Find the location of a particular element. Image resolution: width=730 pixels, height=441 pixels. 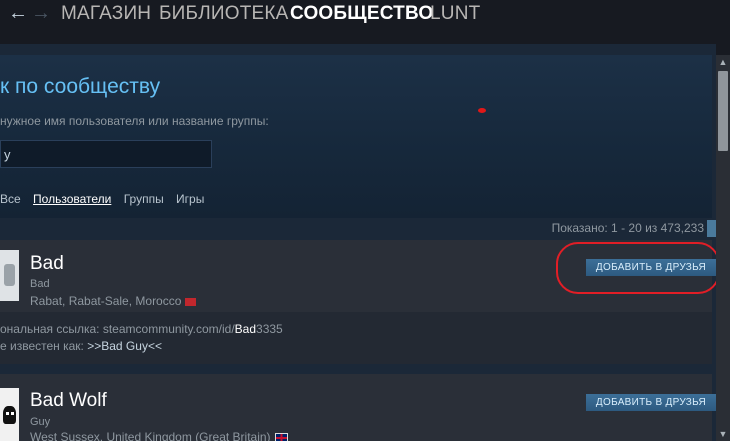

scrollbar: ▲ ▼ is located at coordinates (723, 248).